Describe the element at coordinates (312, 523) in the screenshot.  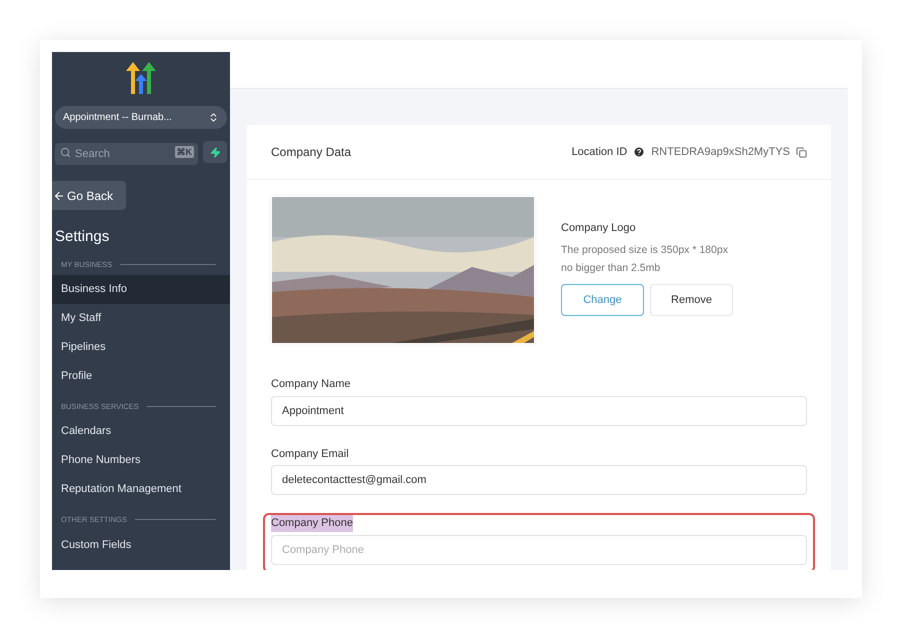
I see `field-label: Company Phone` at that location.